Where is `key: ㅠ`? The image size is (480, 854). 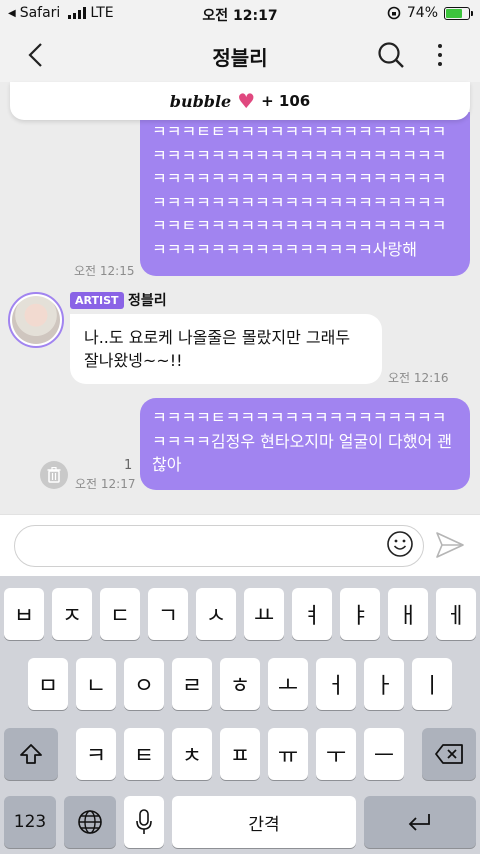 key: ㅠ is located at coordinates (288, 754).